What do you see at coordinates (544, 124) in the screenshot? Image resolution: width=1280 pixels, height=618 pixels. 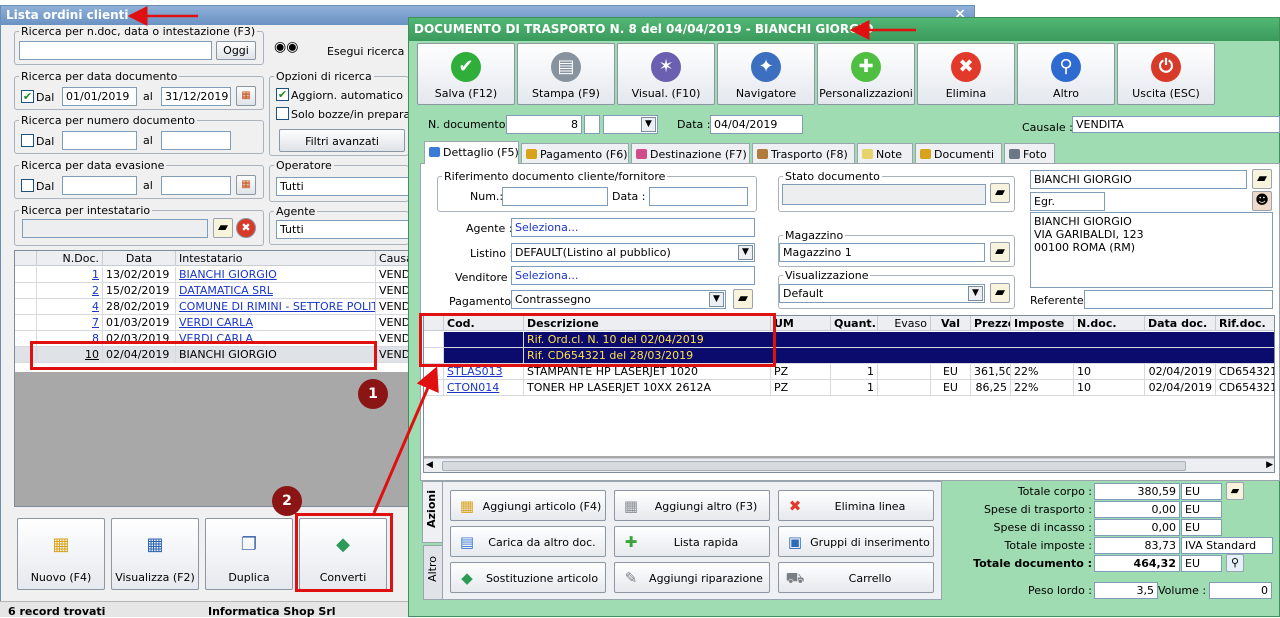 I see `ndoc-input: 8` at bounding box center [544, 124].